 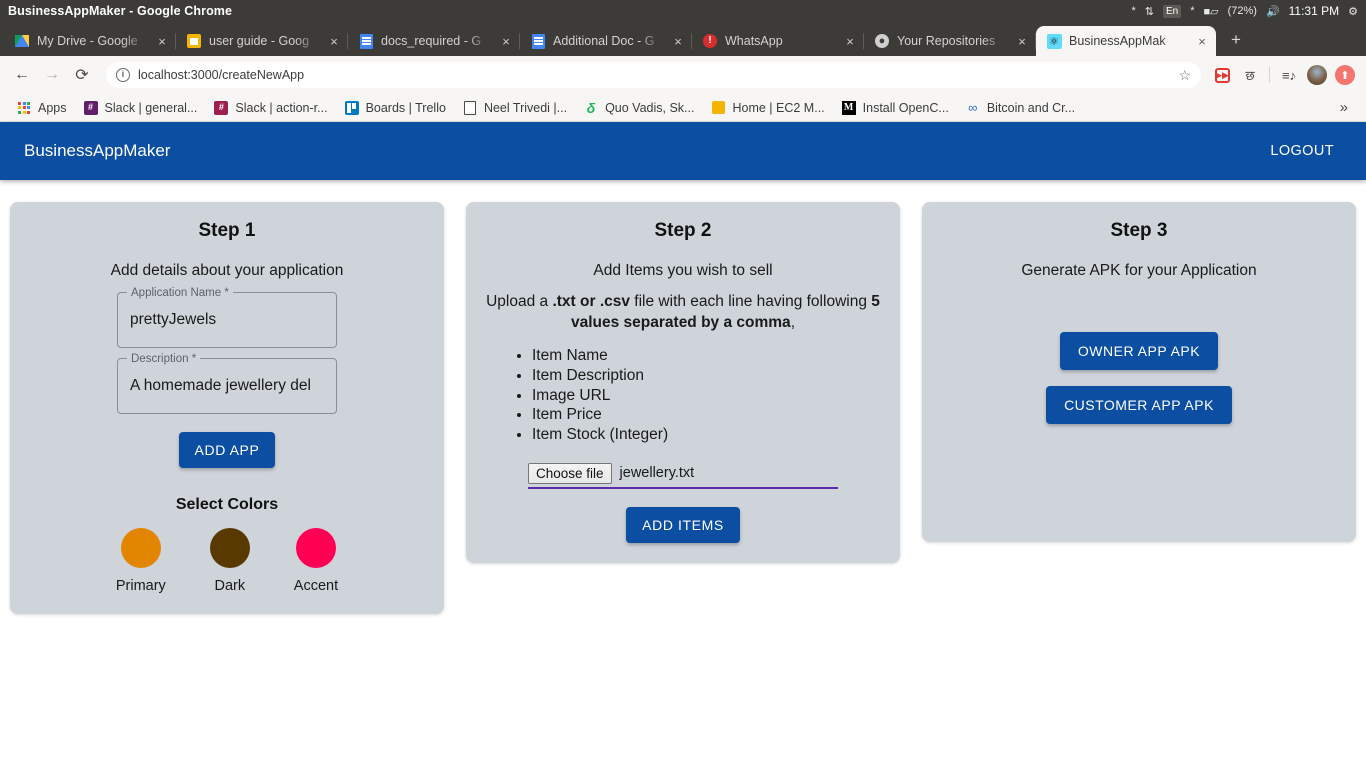 What do you see at coordinates (123, 75) in the screenshot?
I see `info-icon: i` at bounding box center [123, 75].